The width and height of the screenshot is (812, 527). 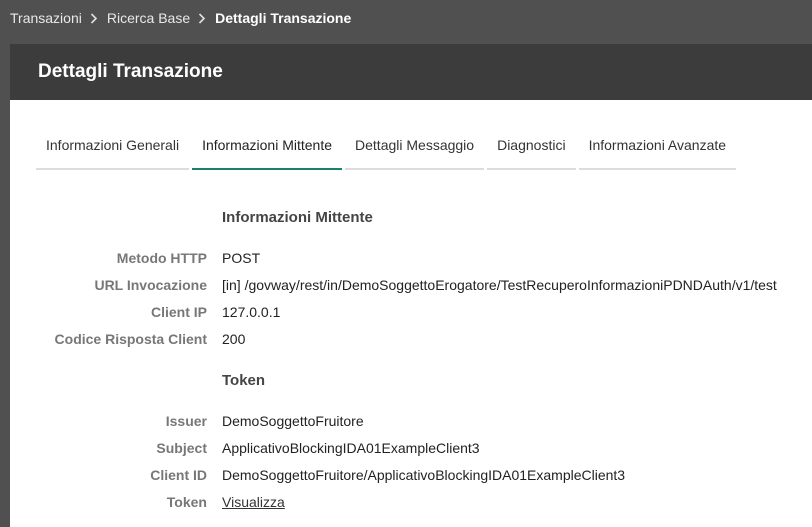 I want to click on detail-row-codice-risposta: Codice Risposta Client 200, so click(x=411, y=339).